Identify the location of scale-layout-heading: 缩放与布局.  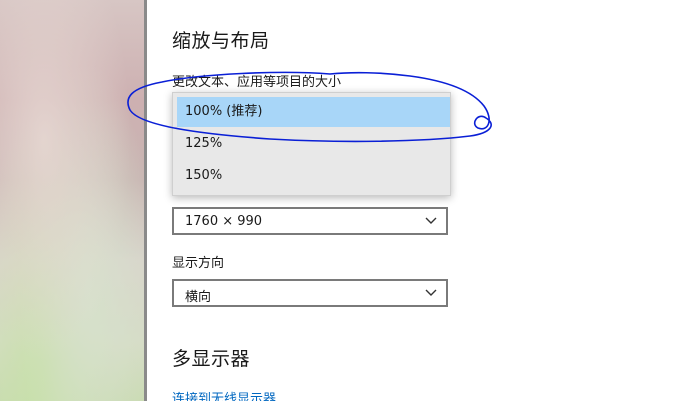
(221, 41).